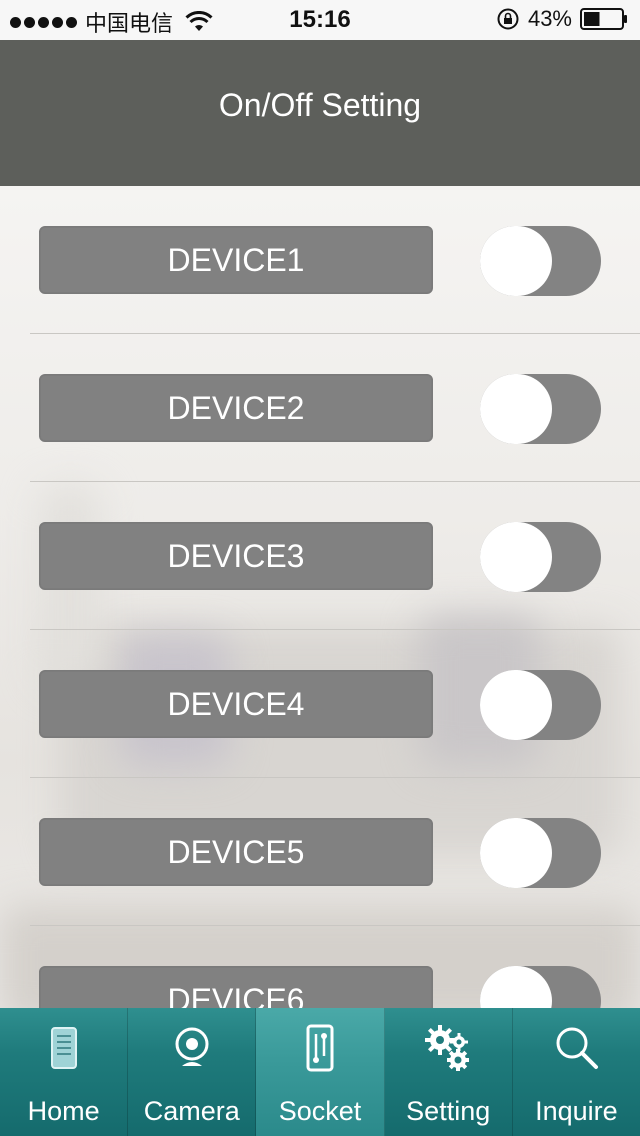  What do you see at coordinates (576, 1072) in the screenshot?
I see `tab-inquire: Inquire` at bounding box center [576, 1072].